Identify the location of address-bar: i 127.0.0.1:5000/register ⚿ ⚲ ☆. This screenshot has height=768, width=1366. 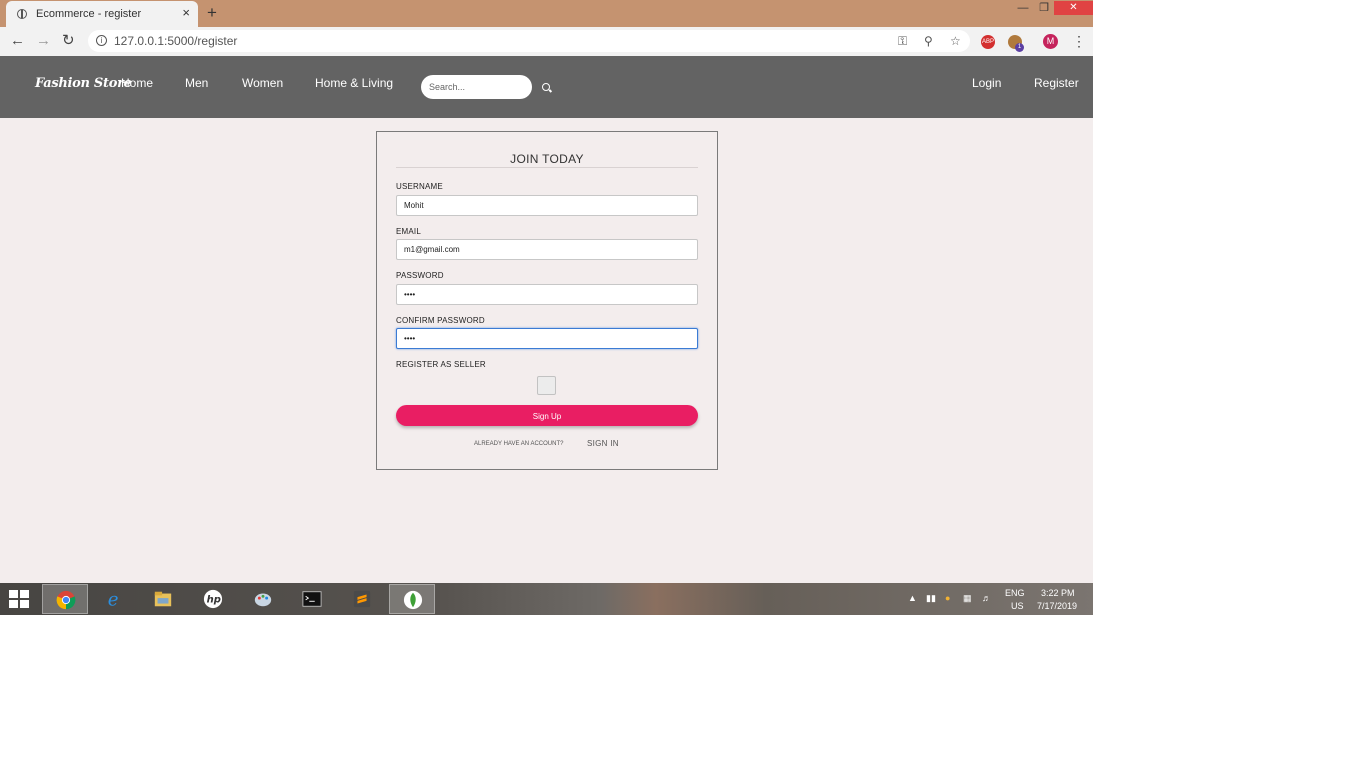
(529, 41).